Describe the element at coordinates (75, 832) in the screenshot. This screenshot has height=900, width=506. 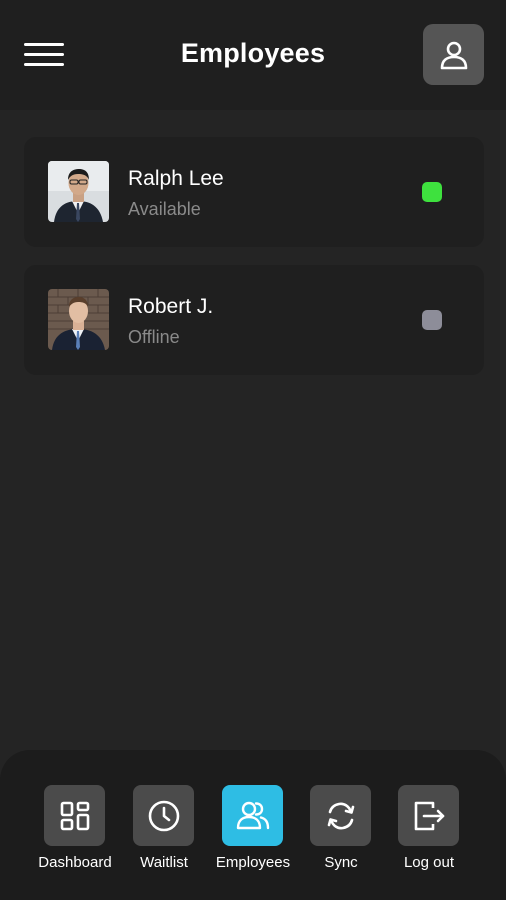
I see `nav-dashboard: Dashboard` at that location.